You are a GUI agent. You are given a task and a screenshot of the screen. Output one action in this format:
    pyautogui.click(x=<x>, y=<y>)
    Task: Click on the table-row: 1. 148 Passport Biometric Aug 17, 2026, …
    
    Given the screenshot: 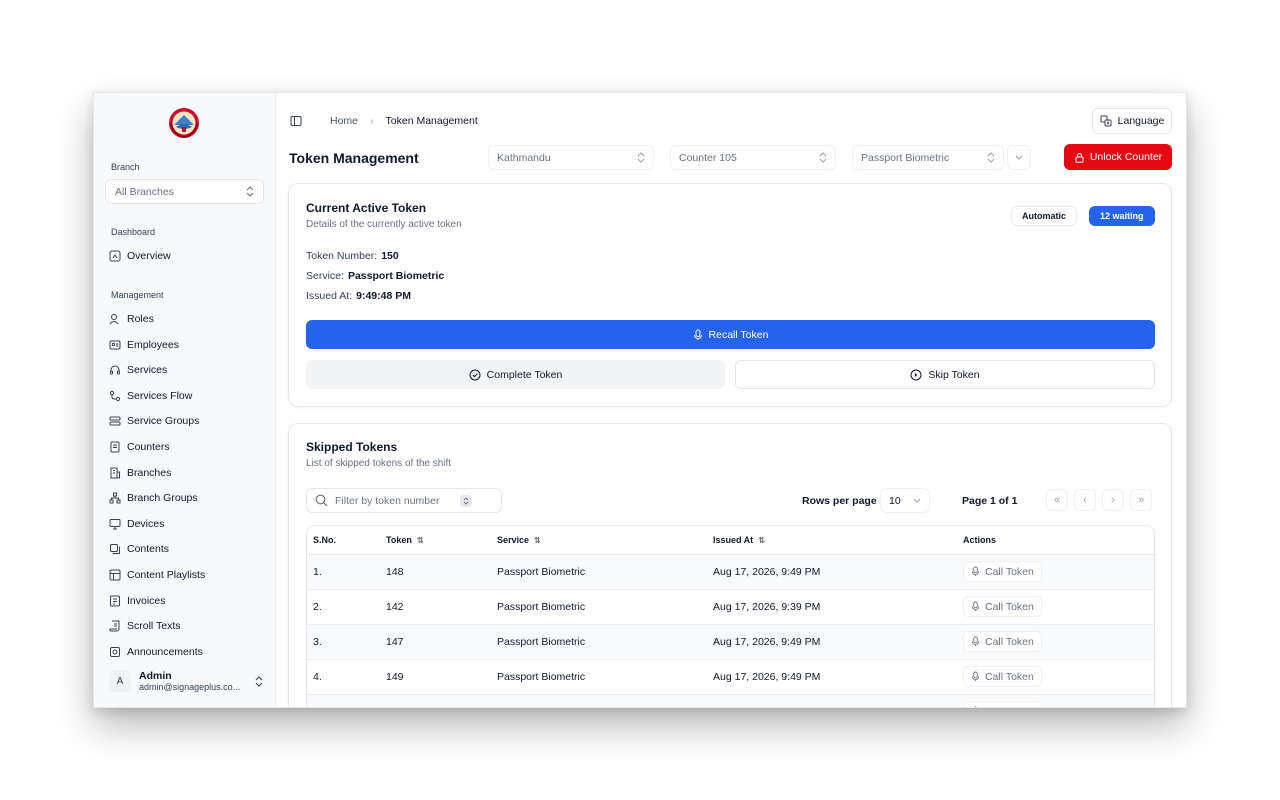 What is the action you would take?
    pyautogui.click(x=730, y=572)
    